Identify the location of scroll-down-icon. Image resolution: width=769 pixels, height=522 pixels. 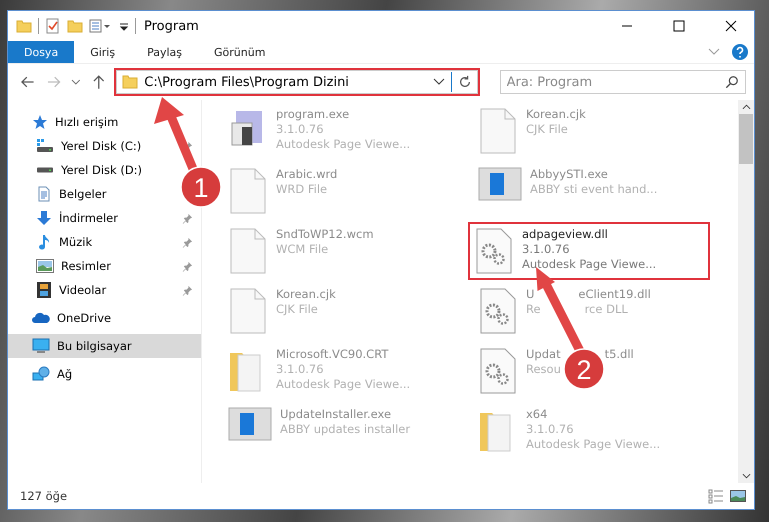
(746, 476).